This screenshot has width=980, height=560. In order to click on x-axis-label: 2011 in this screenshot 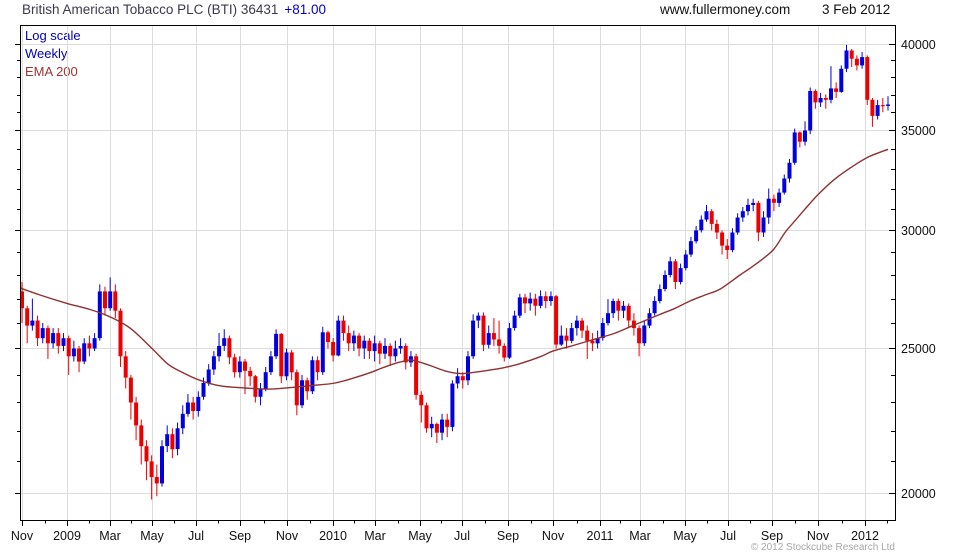, I will do `click(600, 536)`.